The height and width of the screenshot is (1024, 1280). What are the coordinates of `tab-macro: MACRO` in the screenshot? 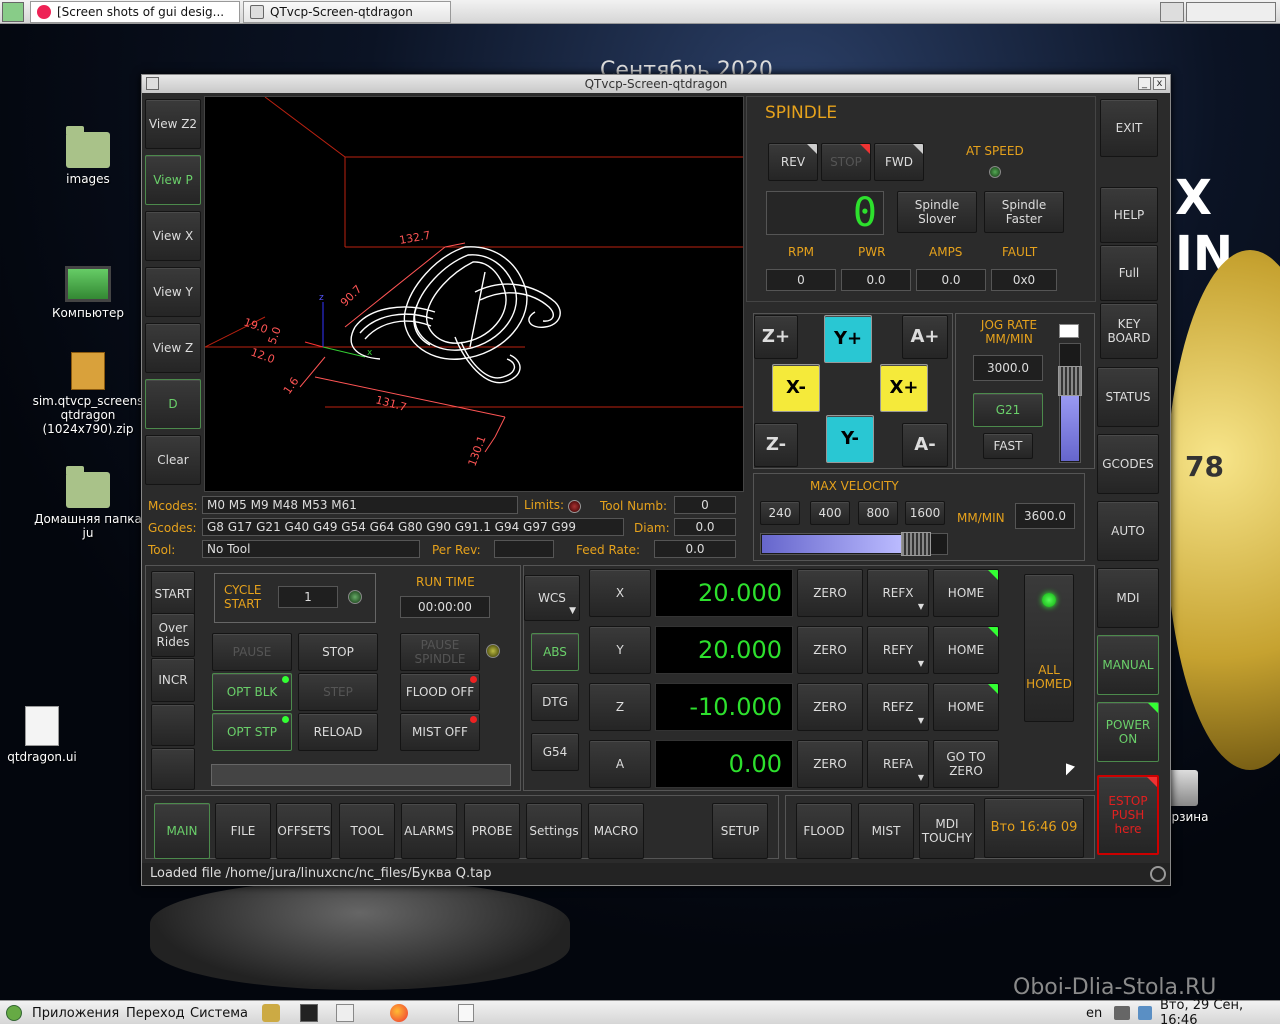 It's located at (616, 831).